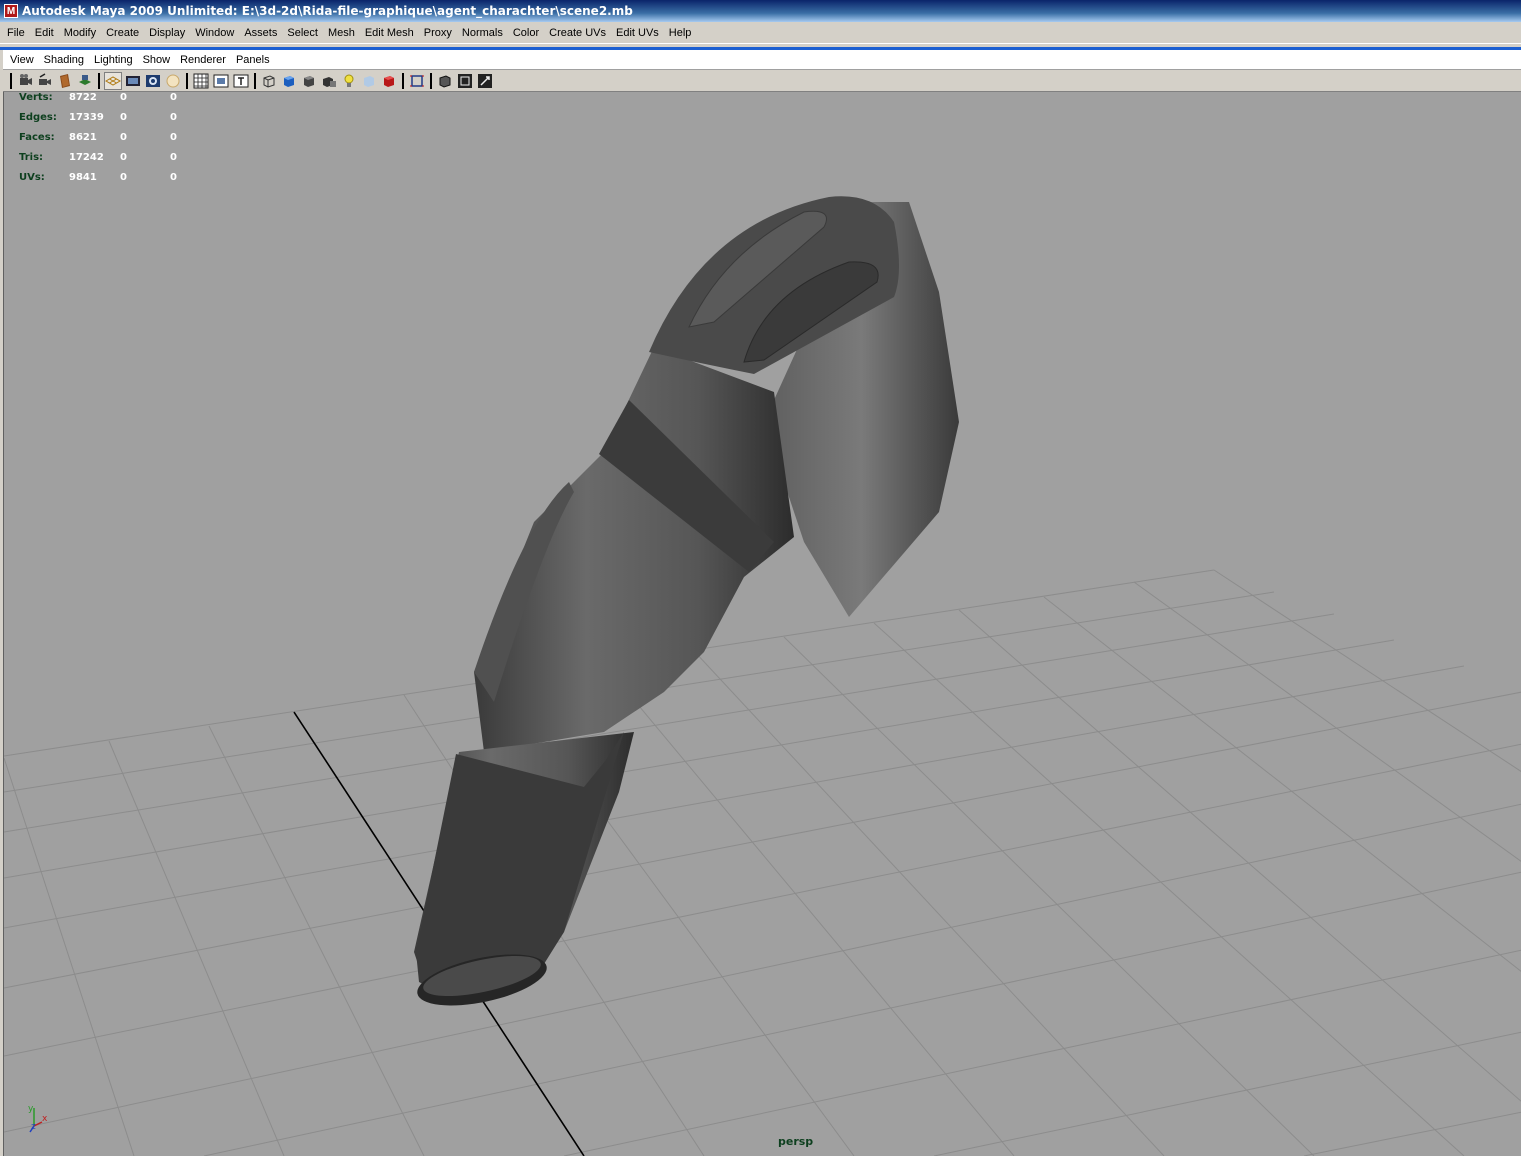 The width and height of the screenshot is (1521, 1156). What do you see at coordinates (680, 33) in the screenshot?
I see `menu-help: Help` at bounding box center [680, 33].